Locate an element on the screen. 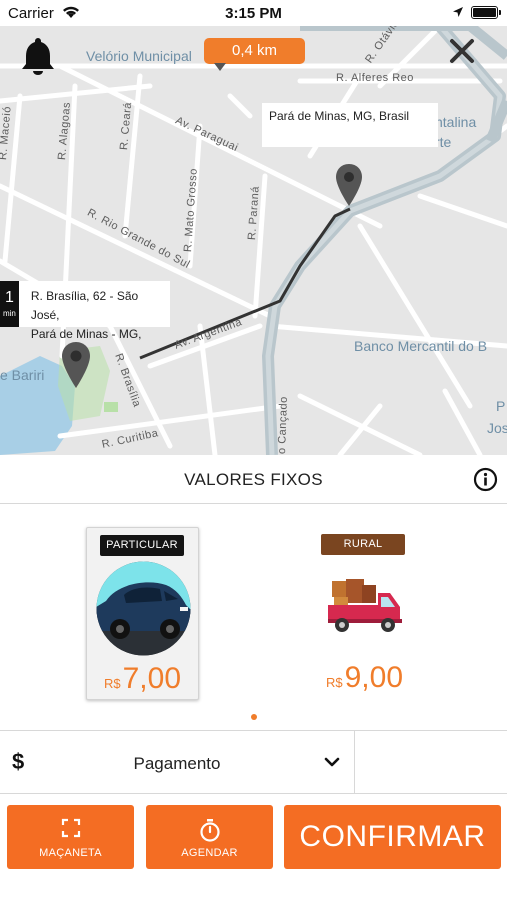 This screenshot has width=507, height=900. expand-icon is located at coordinates (70, 828).